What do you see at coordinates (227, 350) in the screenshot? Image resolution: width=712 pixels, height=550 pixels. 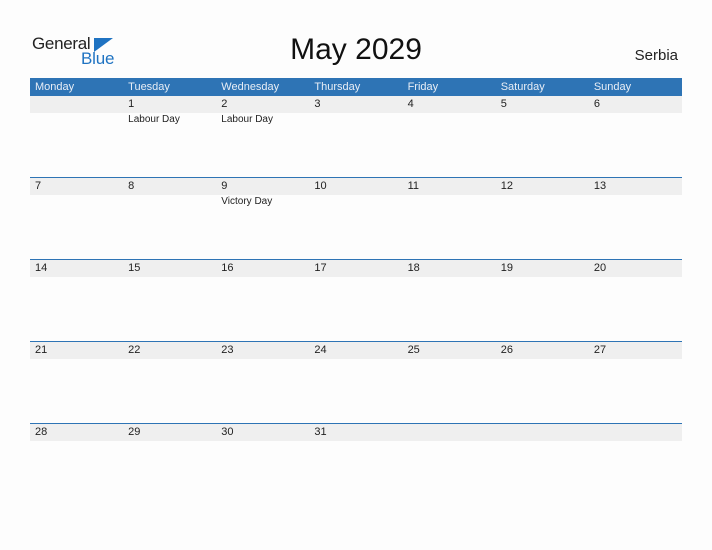 I see `day-number: 23` at bounding box center [227, 350].